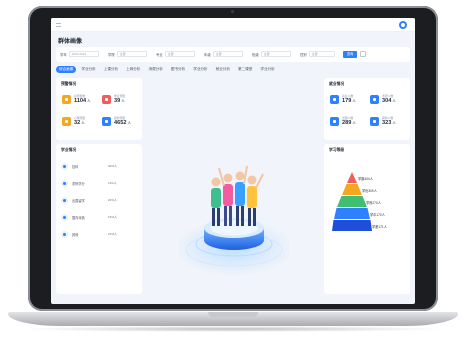 The width and height of the screenshot is (465, 348). What do you see at coordinates (403, 25) in the screenshot?
I see `user-avatar-icon` at bounding box center [403, 25].